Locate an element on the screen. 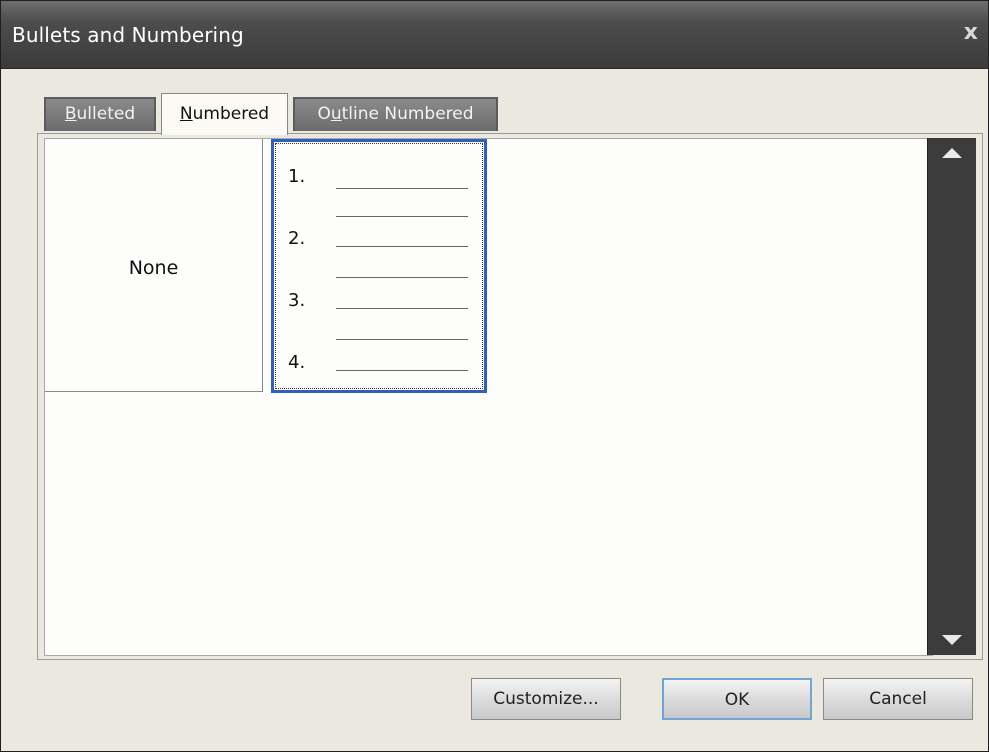 The image size is (989, 752). tab-outline-numbered: Outline Numbered is located at coordinates (395, 114).